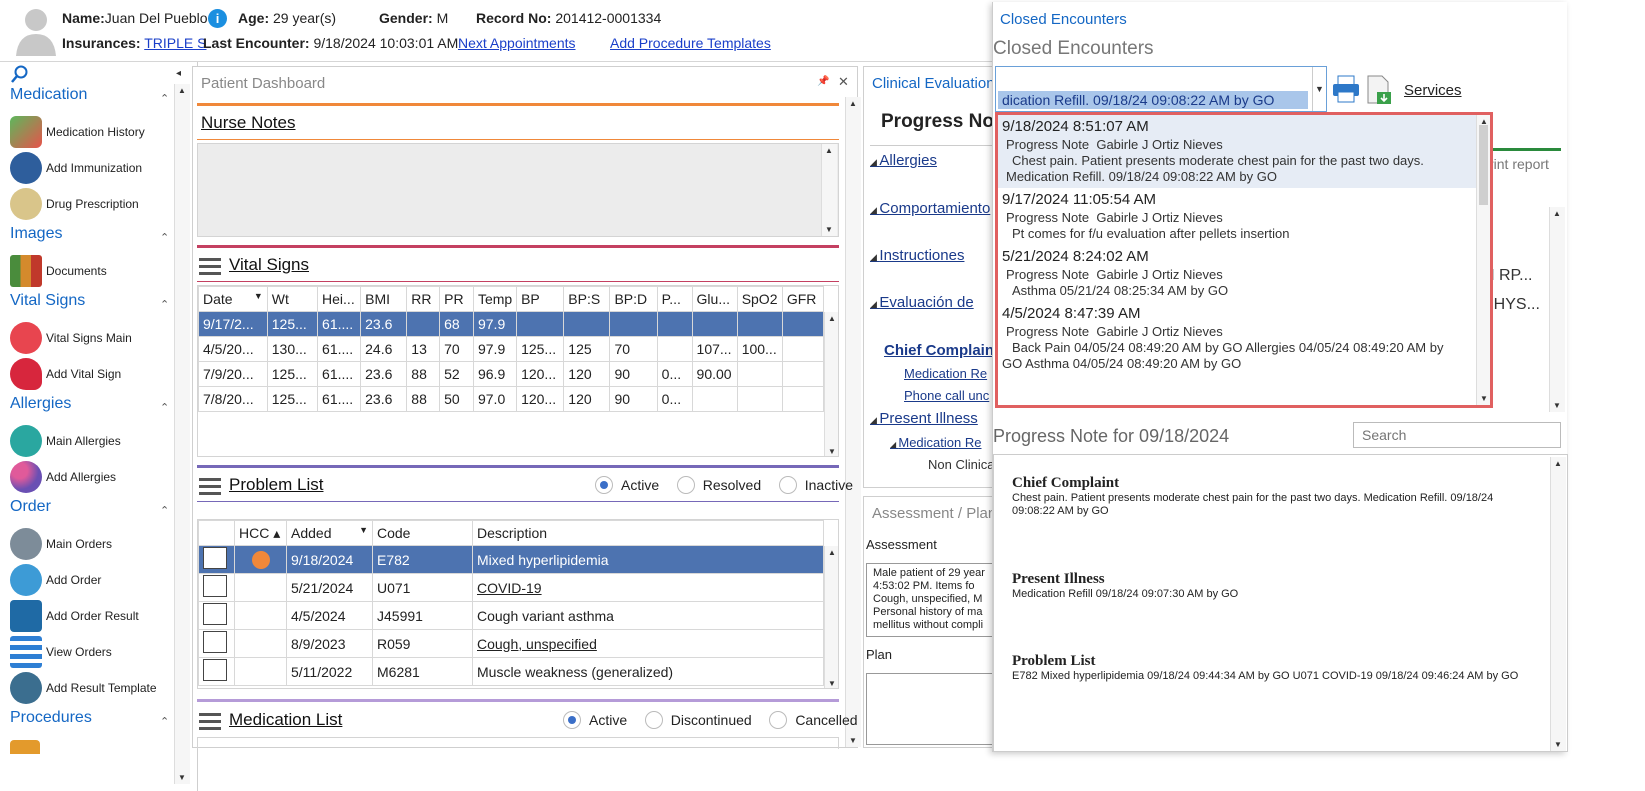  Describe the element at coordinates (853, 422) in the screenshot. I see `dashboard-scrollbar` at that location.